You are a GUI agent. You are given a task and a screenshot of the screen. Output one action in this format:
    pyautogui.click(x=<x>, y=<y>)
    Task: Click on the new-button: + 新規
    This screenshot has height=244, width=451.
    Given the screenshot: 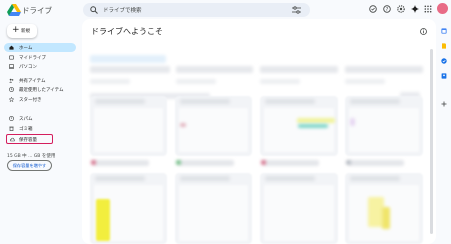 What is the action you would take?
    pyautogui.click(x=22, y=31)
    